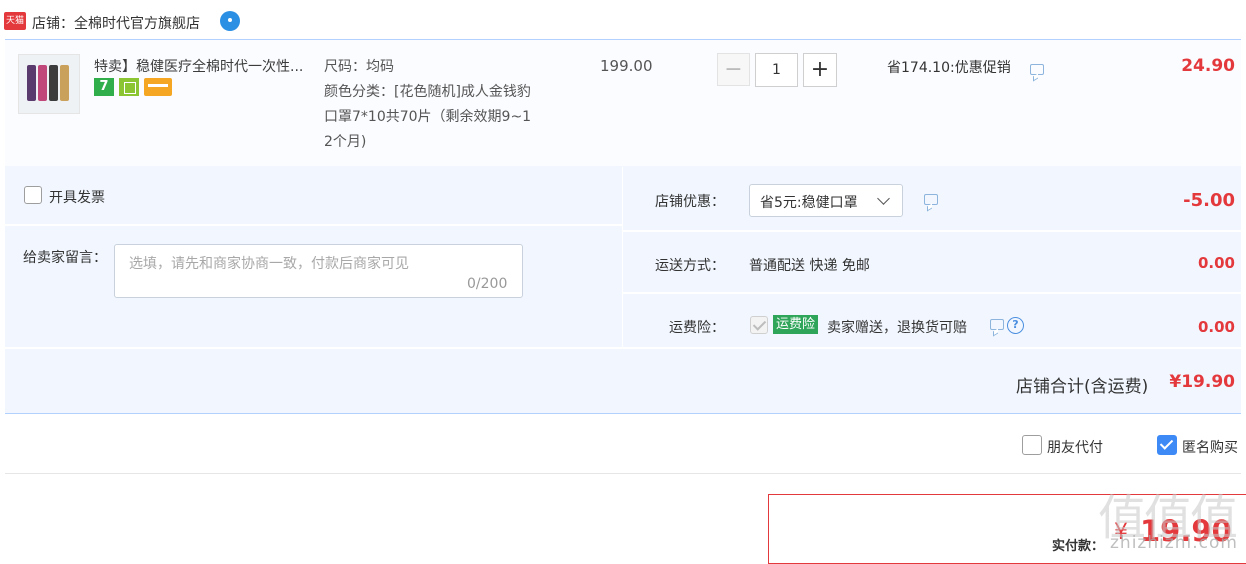 Image resolution: width=1246 pixels, height=564 pixels. Describe the element at coordinates (809, 202) in the screenshot. I see `store-discount-selected: 省5元:稳健口罩` at that location.